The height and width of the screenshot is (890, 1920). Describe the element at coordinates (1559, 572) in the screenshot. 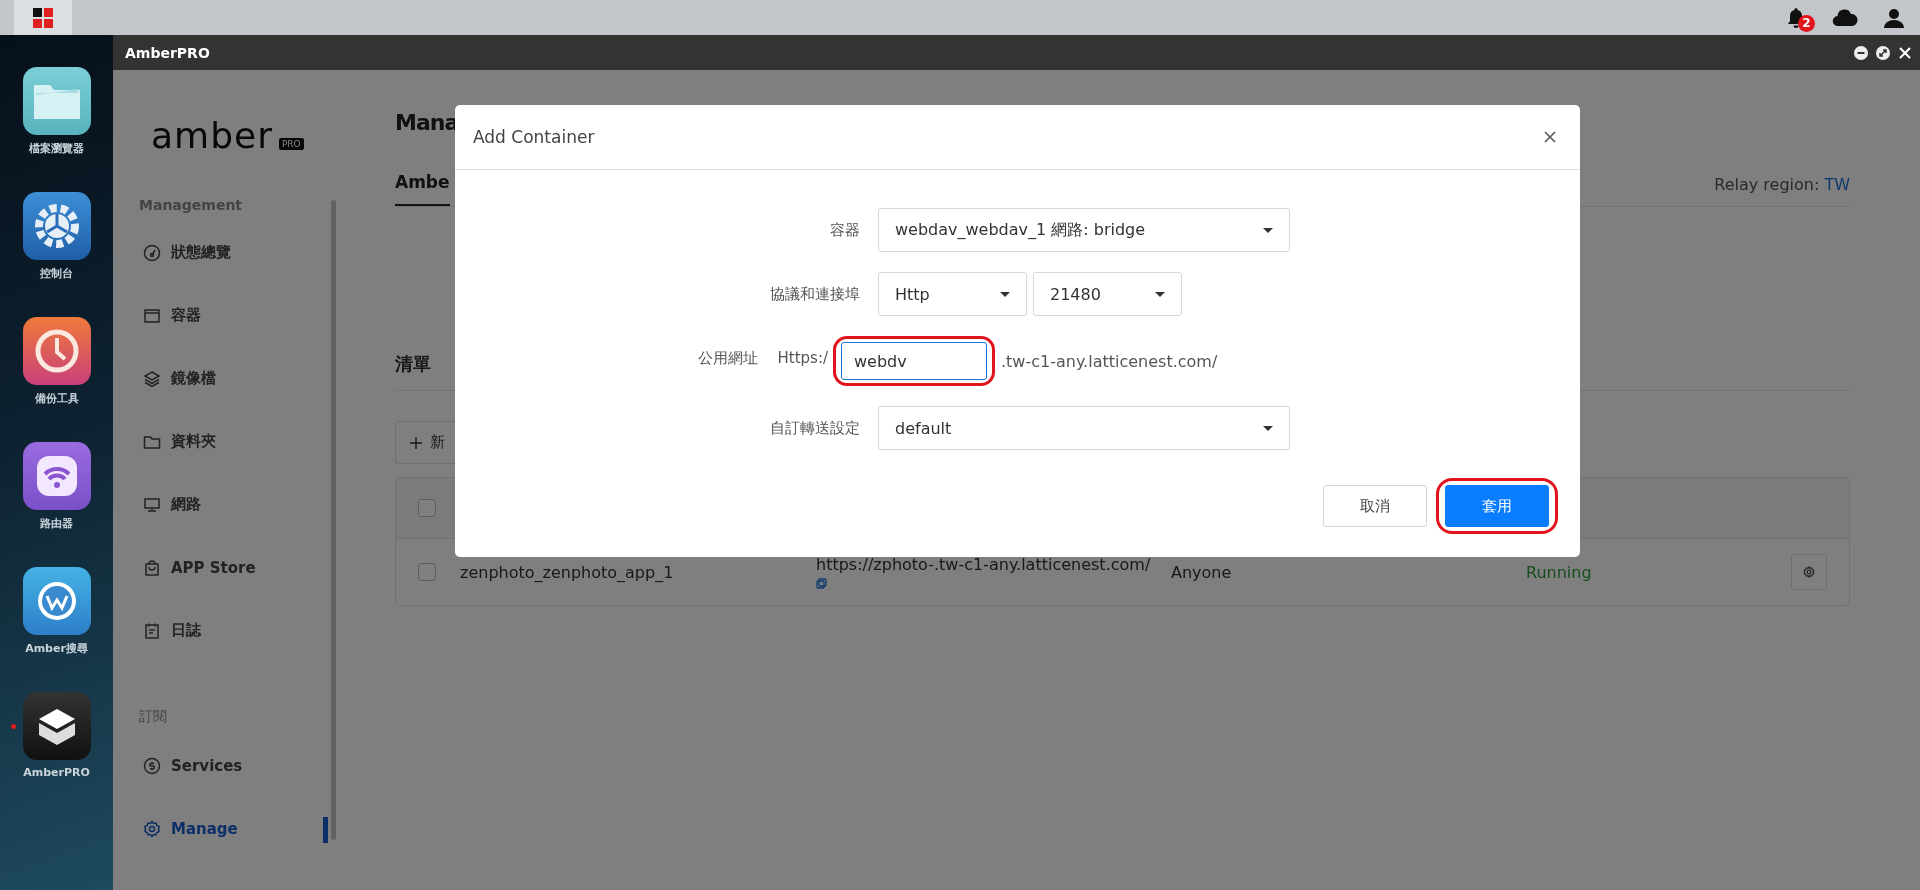

I see `status-text: Running` at that location.